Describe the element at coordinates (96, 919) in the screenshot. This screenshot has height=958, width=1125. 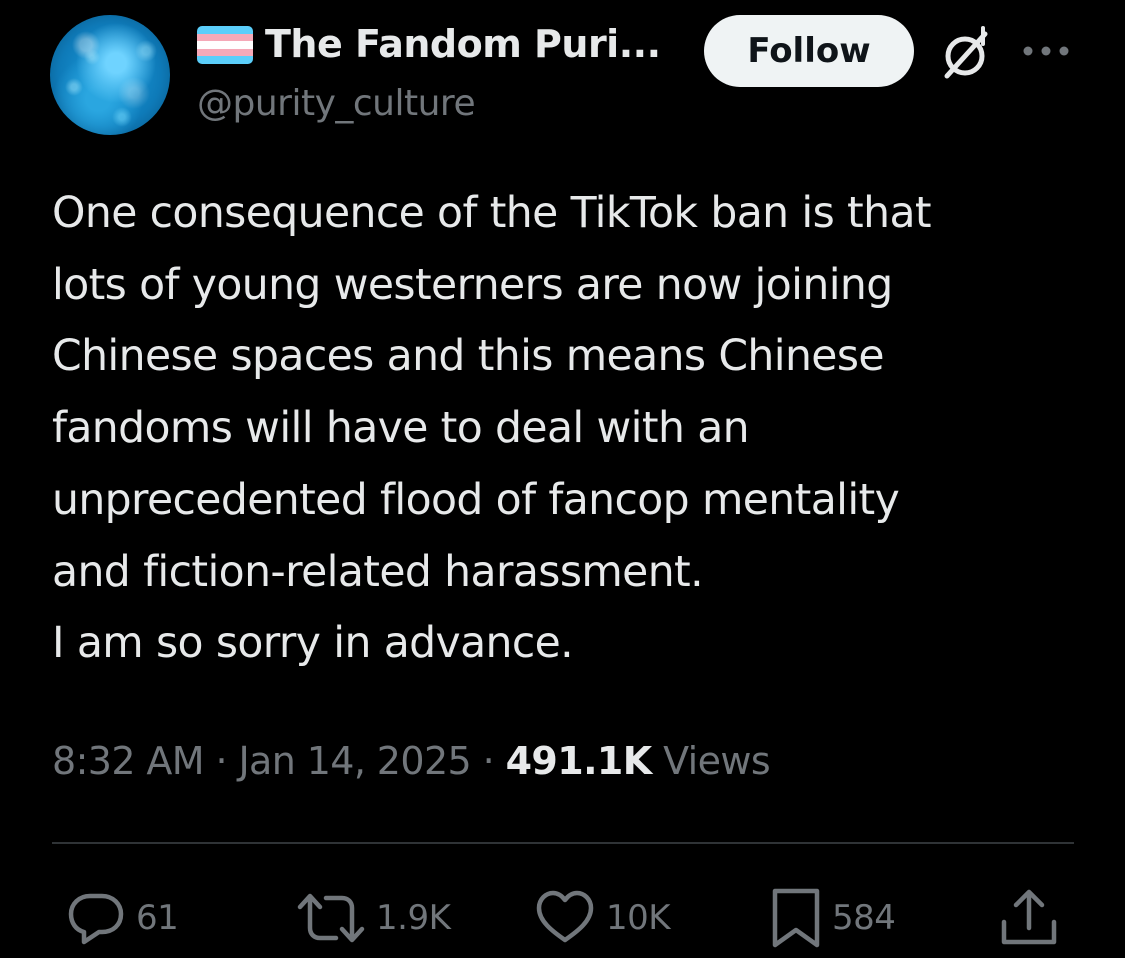
I see `reply-icon` at that location.